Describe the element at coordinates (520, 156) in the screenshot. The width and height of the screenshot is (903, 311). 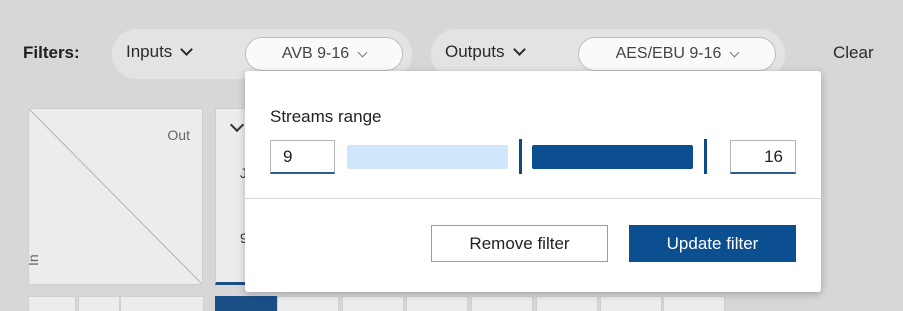
I see `range-slider-min-handle` at that location.